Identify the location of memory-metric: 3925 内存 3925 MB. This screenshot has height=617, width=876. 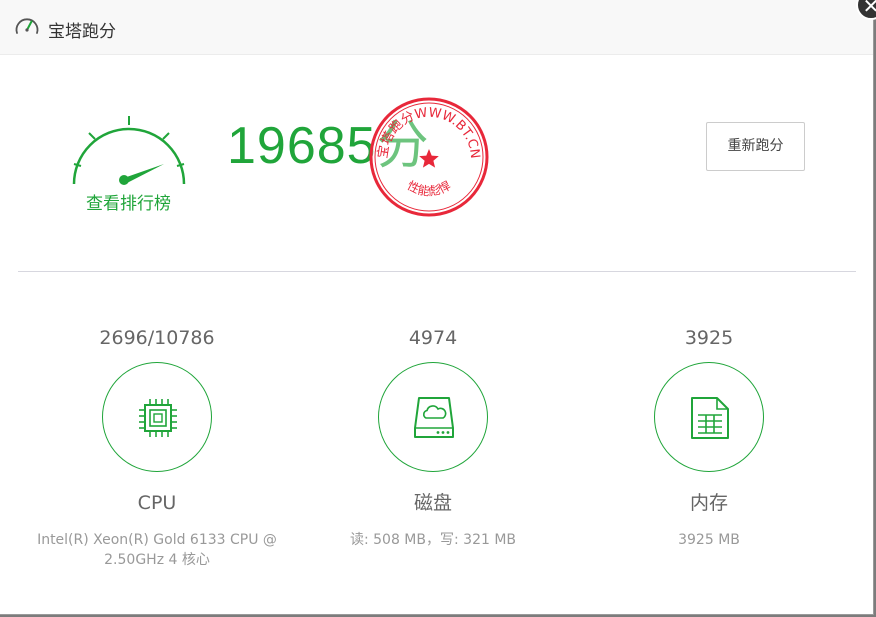
(709, 437).